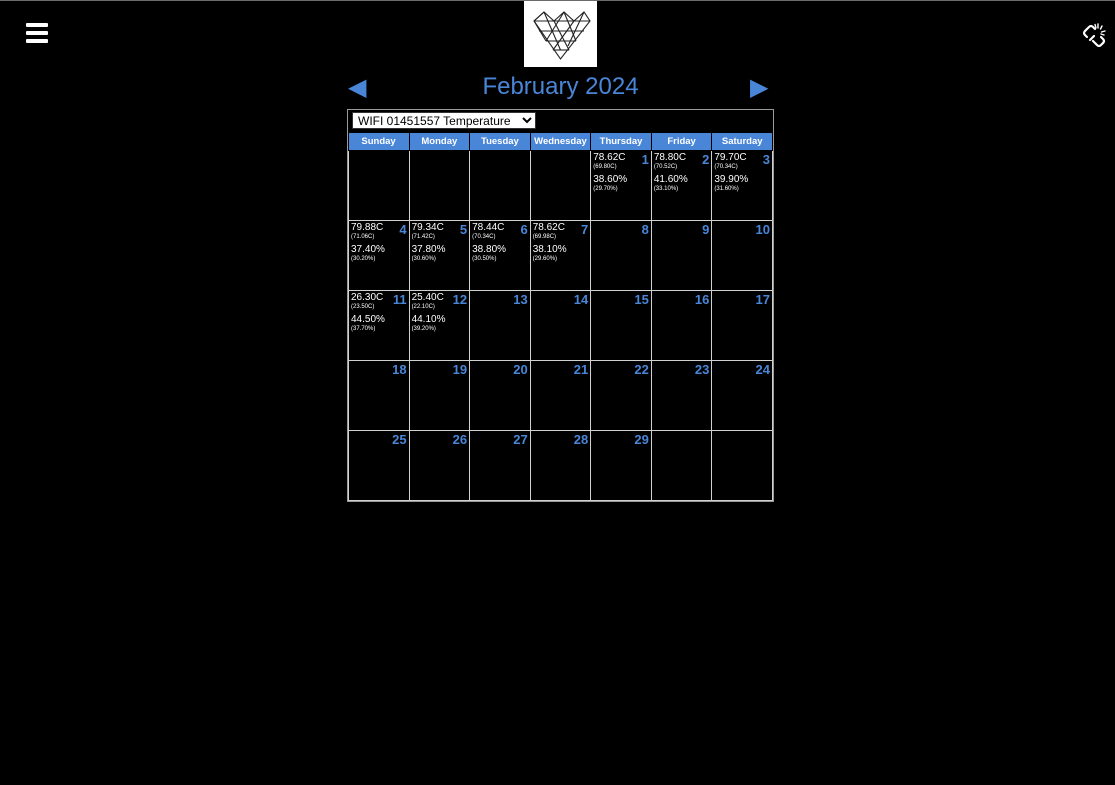 The height and width of the screenshot is (785, 1115). I want to click on next-month-arrow-icon: ▶, so click(759, 88).